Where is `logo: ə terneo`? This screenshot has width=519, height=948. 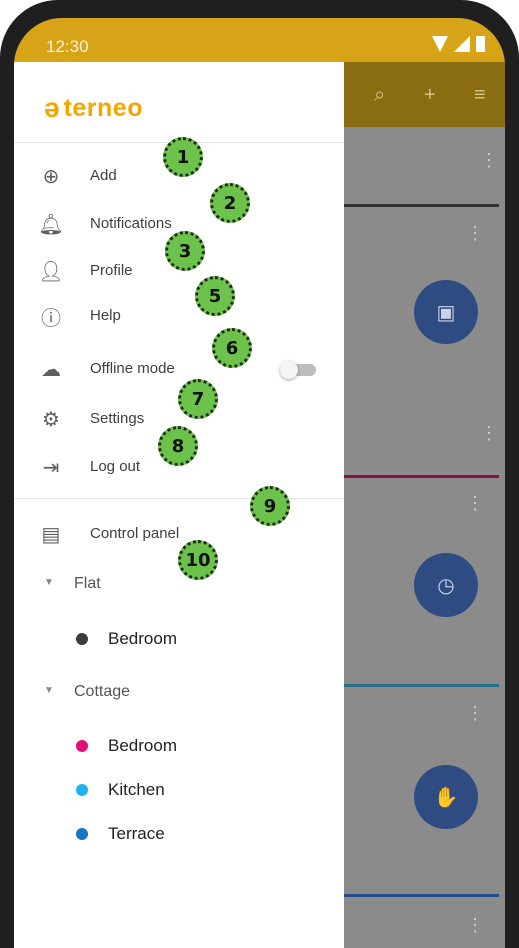
logo: ə terneo is located at coordinates (93, 108).